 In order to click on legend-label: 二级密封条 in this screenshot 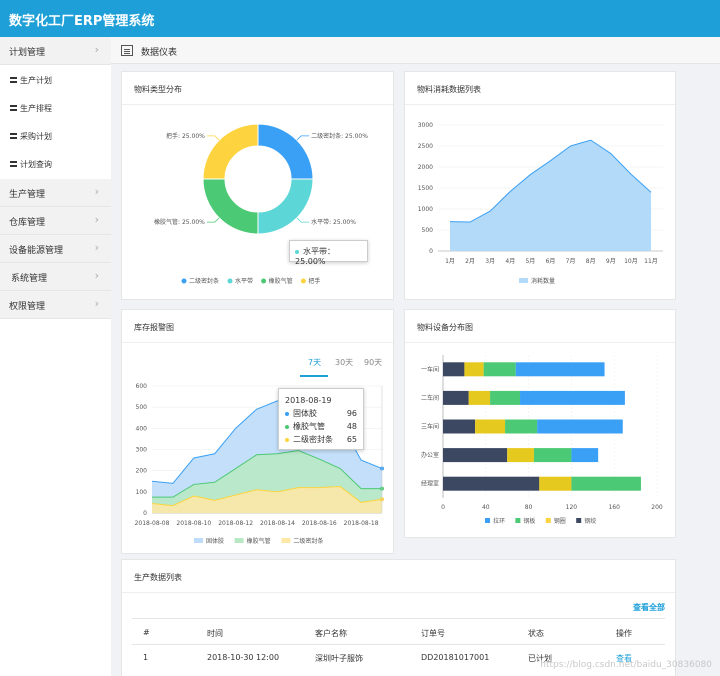, I will do `click(204, 281)`.